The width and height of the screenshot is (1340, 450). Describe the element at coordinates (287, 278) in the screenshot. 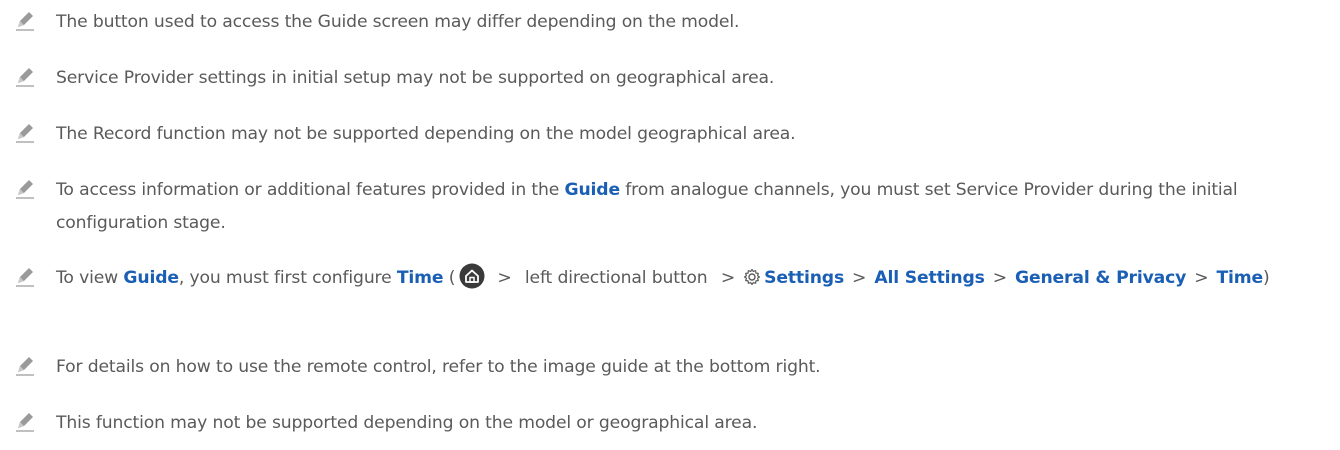

I see `note-text-part: , you must first configure` at that location.